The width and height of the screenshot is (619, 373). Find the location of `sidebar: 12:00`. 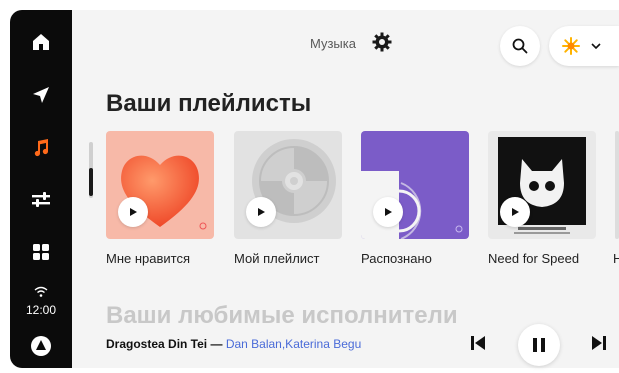

sidebar: 12:00 is located at coordinates (41, 189).